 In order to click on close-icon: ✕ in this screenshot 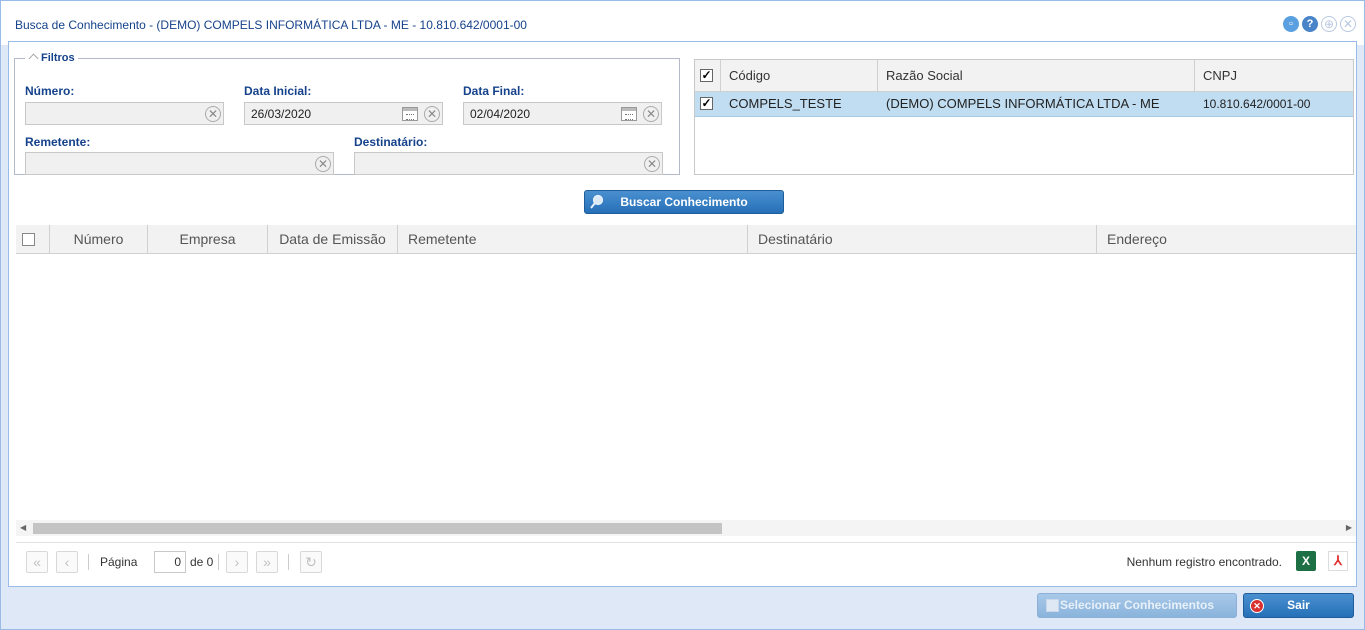, I will do `click(1348, 24)`.